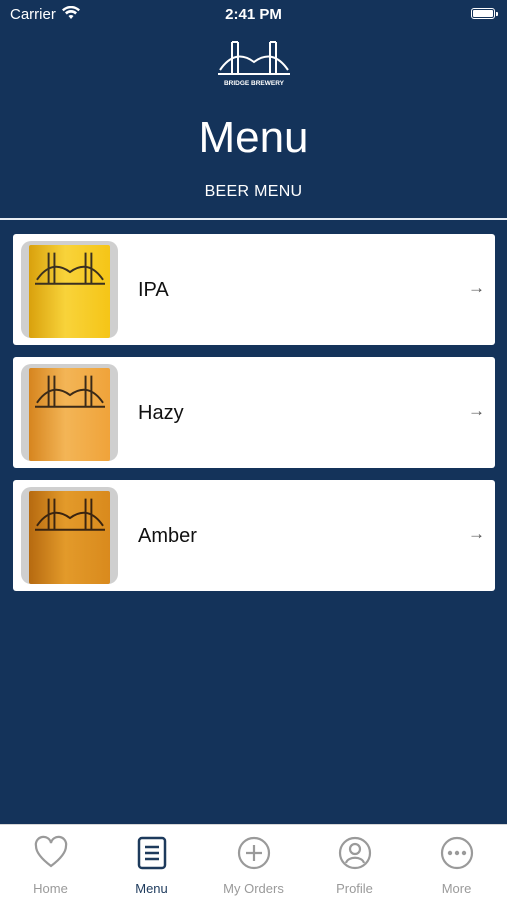 This screenshot has height=900, width=507. I want to click on tab-my-orders: My Orders, so click(253, 862).